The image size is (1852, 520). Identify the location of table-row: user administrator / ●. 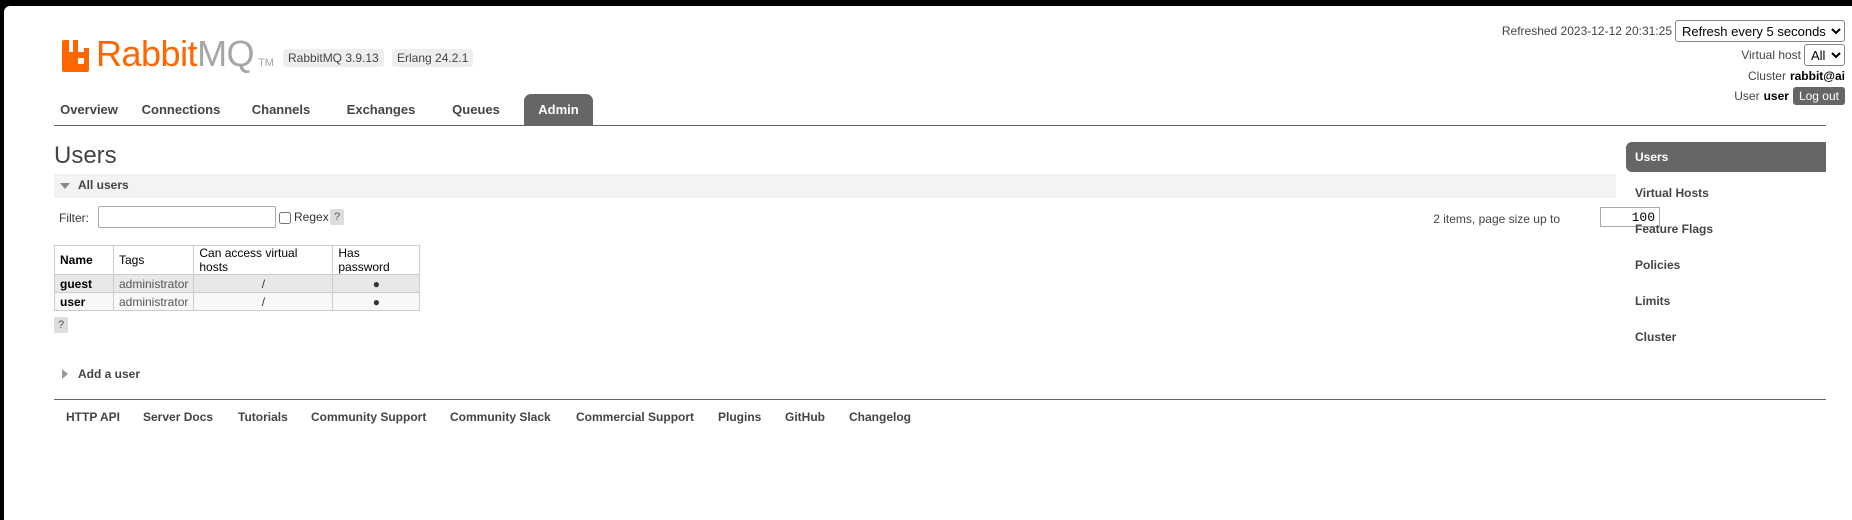
(237, 301).